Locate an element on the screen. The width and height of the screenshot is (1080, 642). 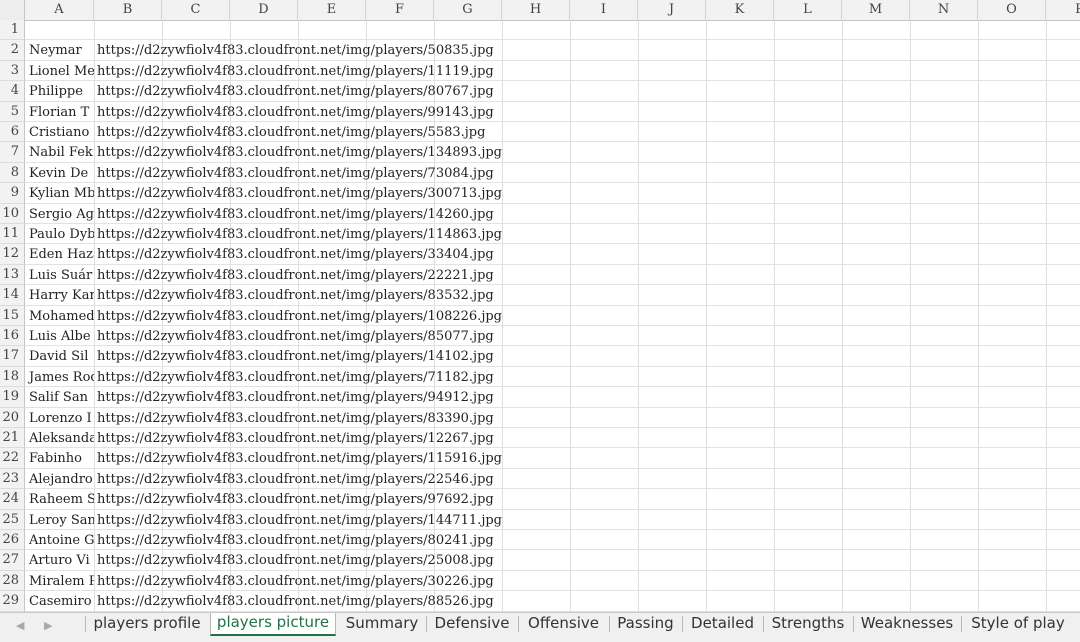
cell-player-name: Cristiano is located at coordinates (60, 132).